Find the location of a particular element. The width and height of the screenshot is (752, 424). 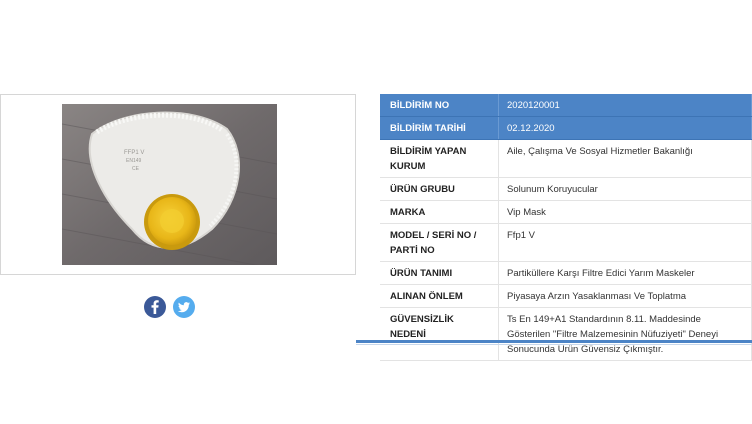

facebook-share-button is located at coordinates (155, 307).